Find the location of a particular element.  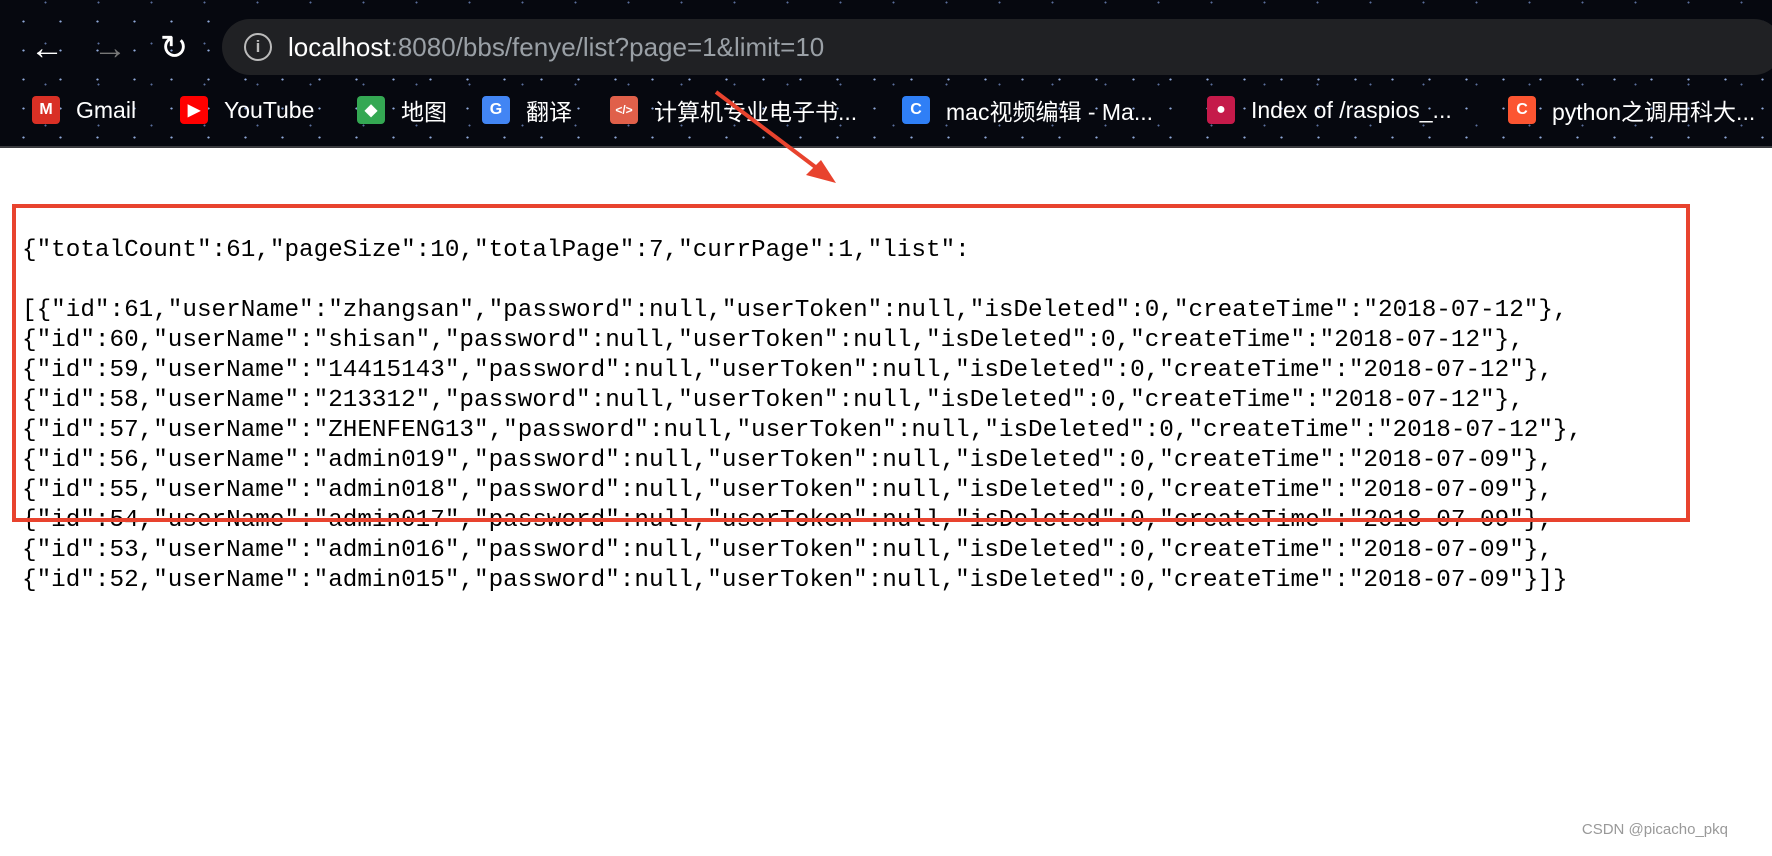

arrow-line is located at coordinates (769, 132).